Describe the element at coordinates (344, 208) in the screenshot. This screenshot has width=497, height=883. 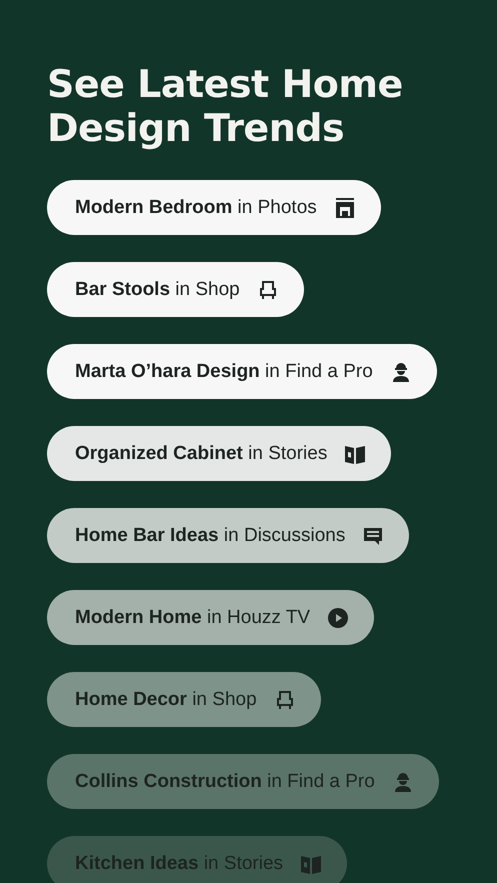
I see `photo-frame-icon` at that location.